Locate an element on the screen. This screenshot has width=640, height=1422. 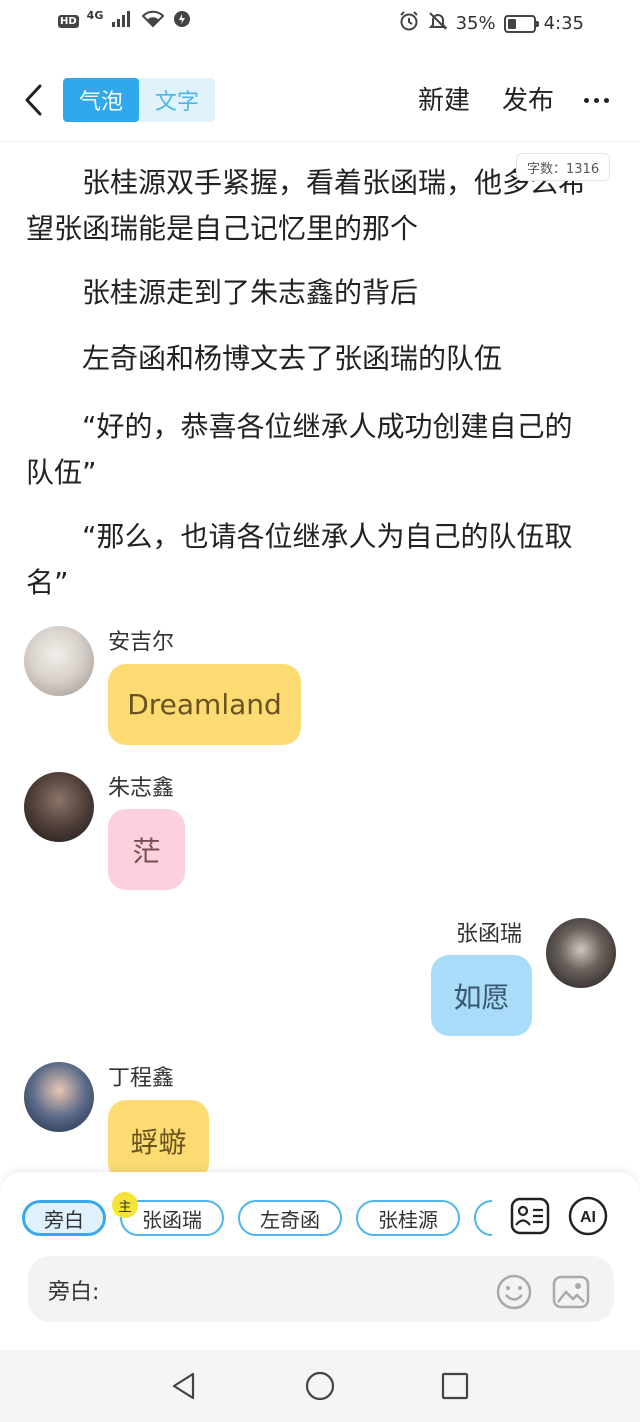
mode-toggle: 气泡 文字 is located at coordinates (139, 100).